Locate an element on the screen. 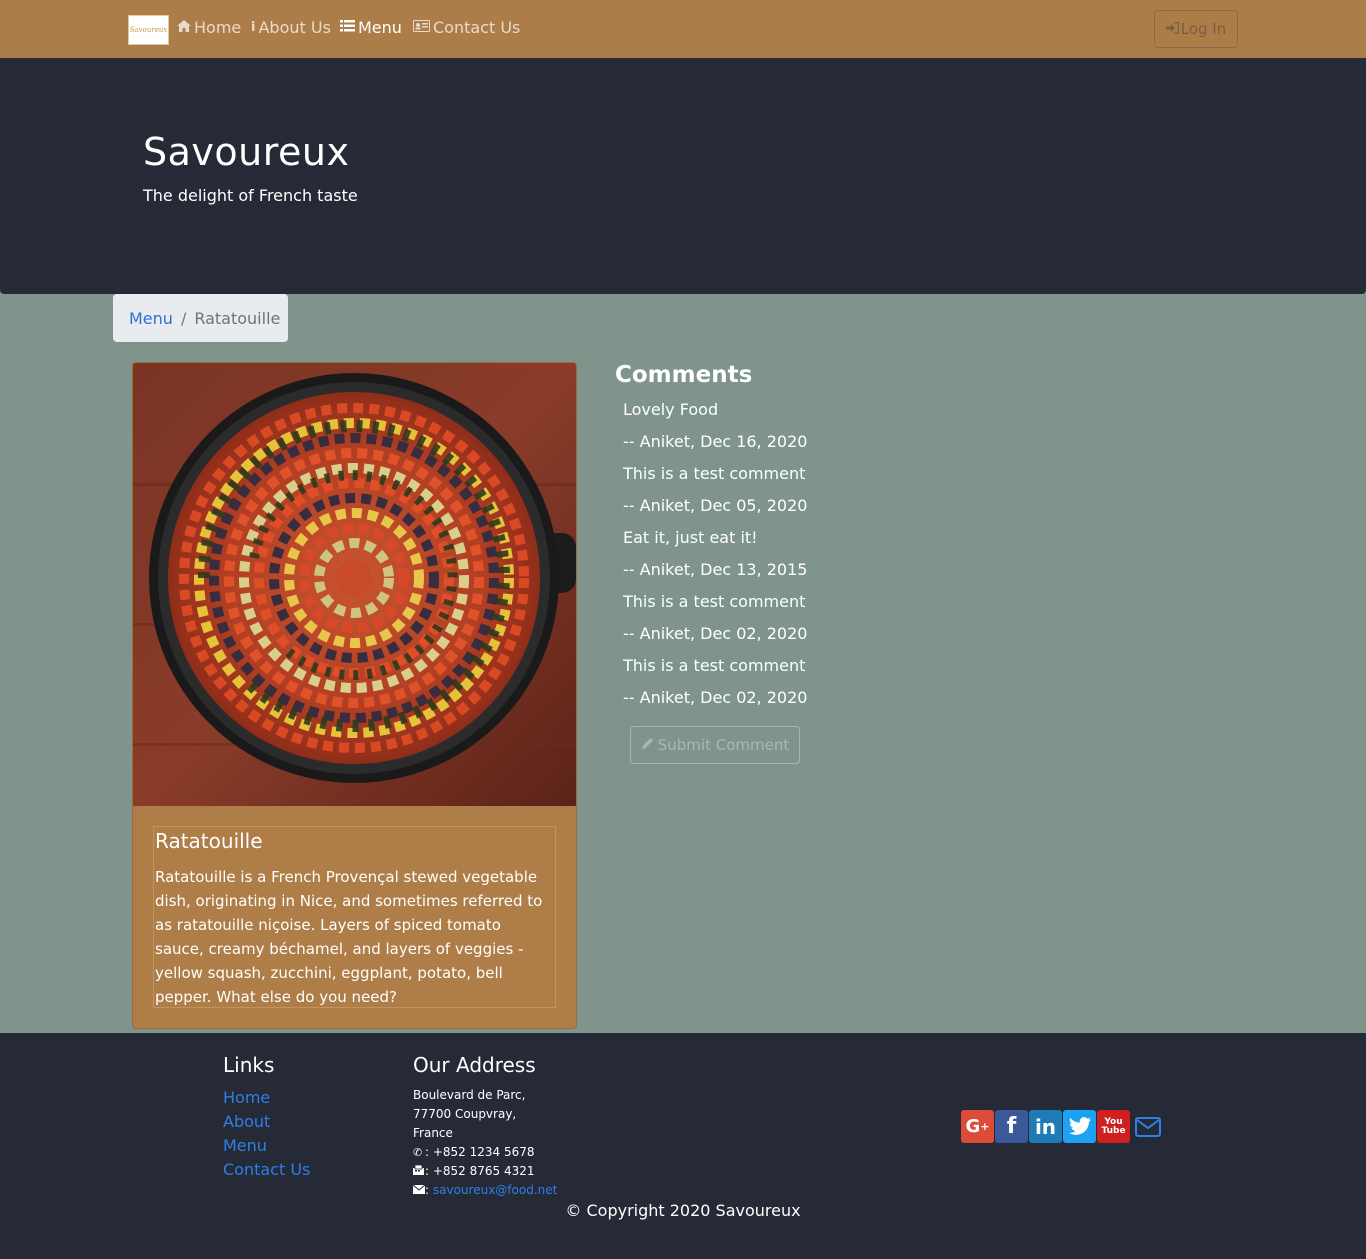  envelope-small-icon is located at coordinates (419, 1190).